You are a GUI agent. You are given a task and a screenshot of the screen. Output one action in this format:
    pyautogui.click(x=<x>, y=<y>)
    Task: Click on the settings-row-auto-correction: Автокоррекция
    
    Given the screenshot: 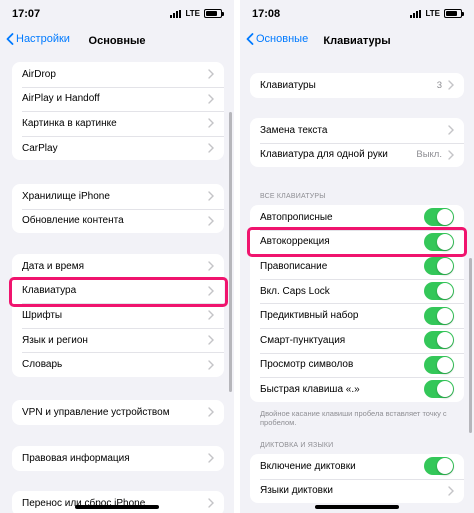 What is the action you would take?
    pyautogui.click(x=357, y=242)
    